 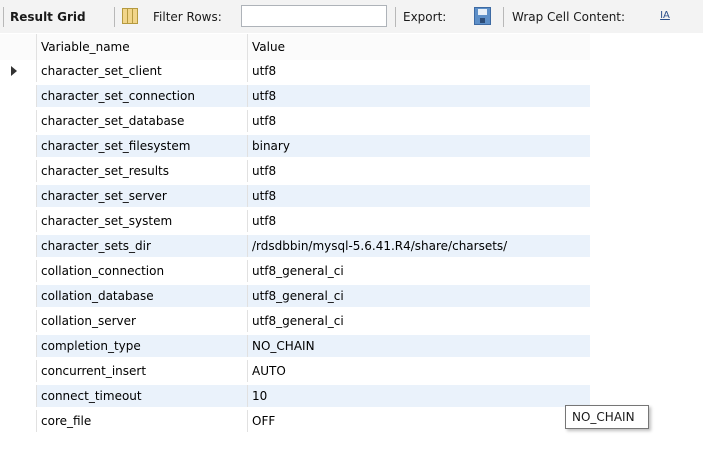 I want to click on filter-rows-label: Filter Rows:, so click(x=187, y=17).